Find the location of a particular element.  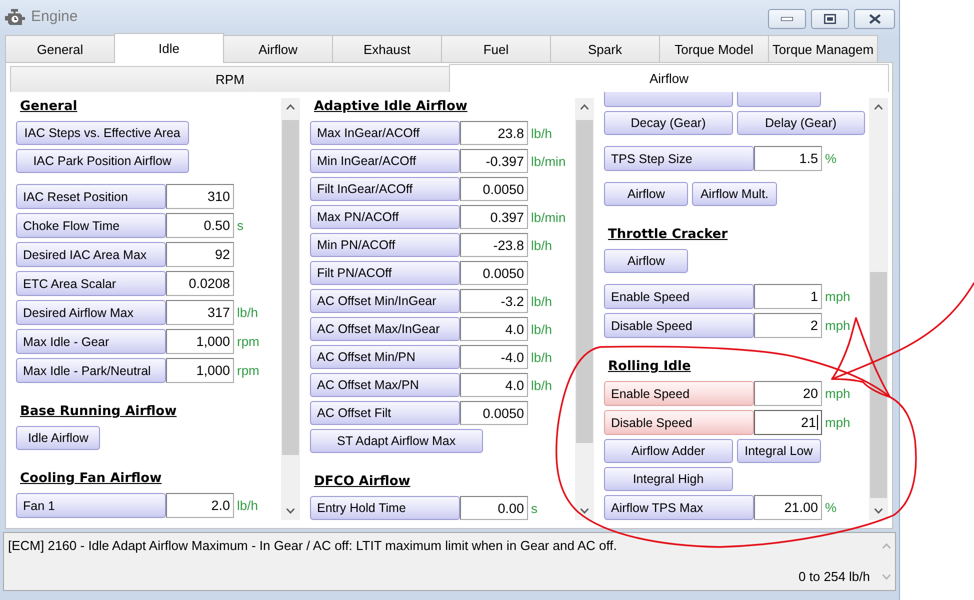

parameter-button: AC Offset Min/InGear is located at coordinates (385, 301).